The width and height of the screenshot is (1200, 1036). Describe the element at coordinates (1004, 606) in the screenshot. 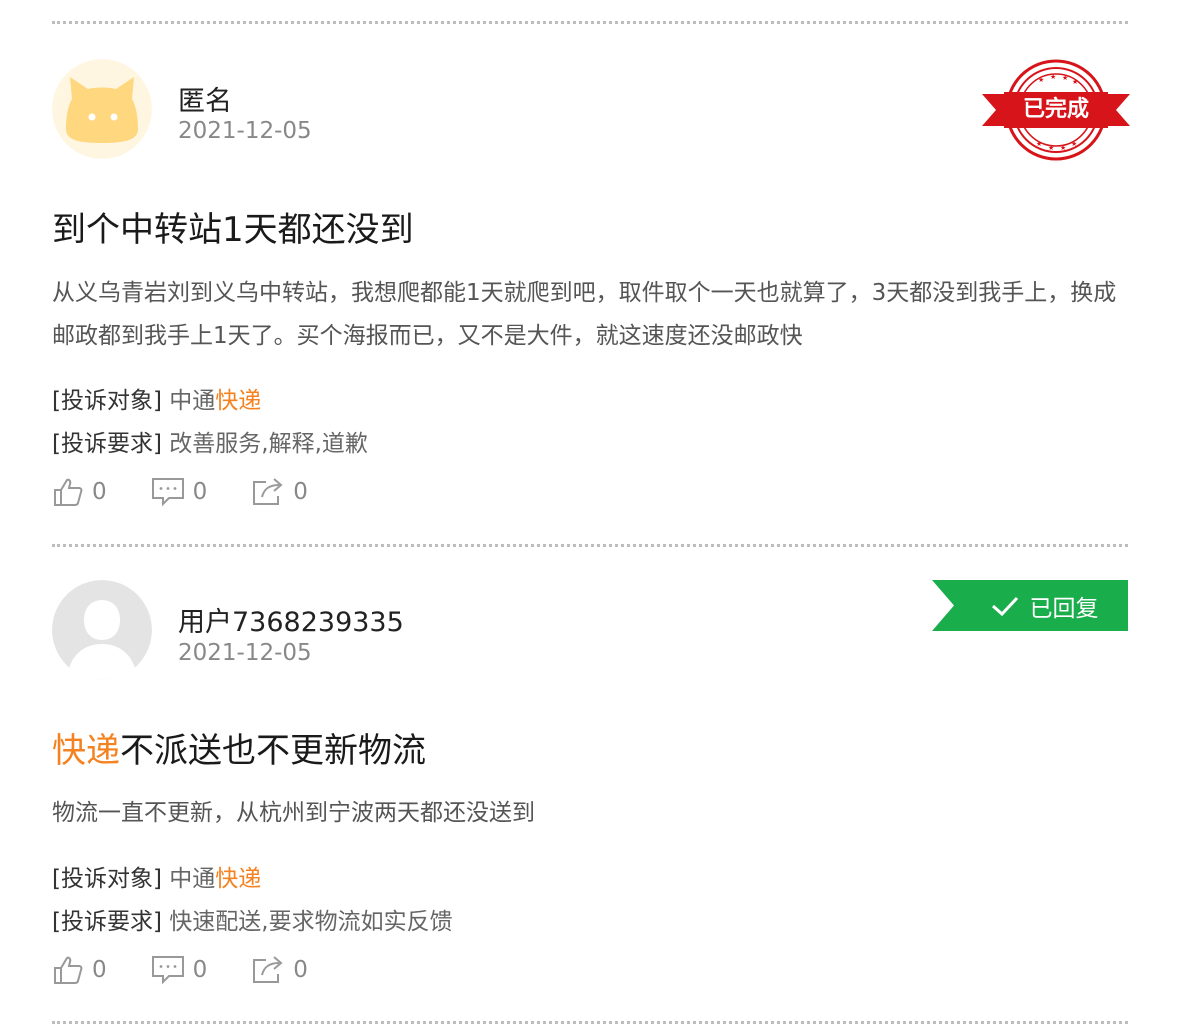

I see `check-icon` at that location.